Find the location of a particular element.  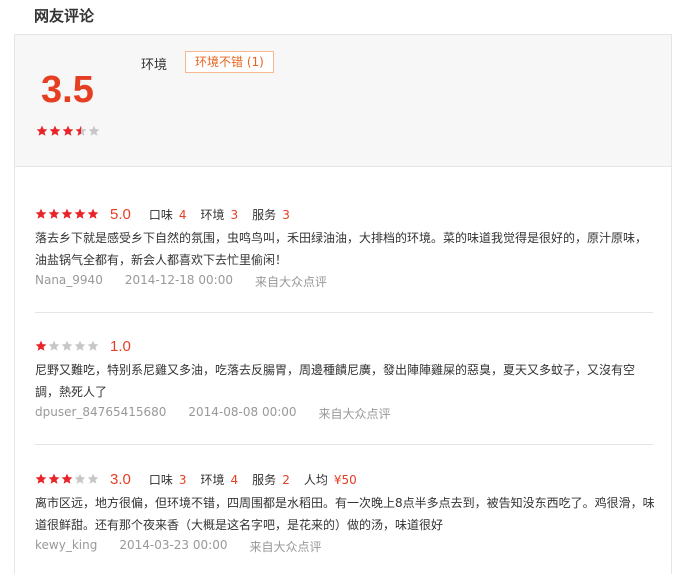

tag-filter-button: 环境不错 (1) is located at coordinates (229, 62).